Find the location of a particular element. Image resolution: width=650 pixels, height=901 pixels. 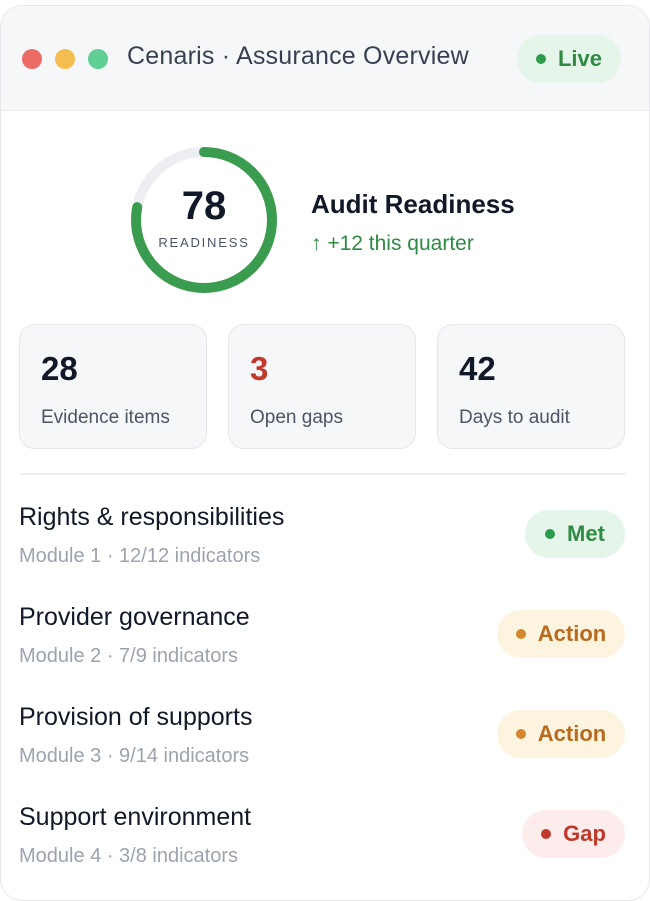

stat-label: Open gaps is located at coordinates (296, 417).